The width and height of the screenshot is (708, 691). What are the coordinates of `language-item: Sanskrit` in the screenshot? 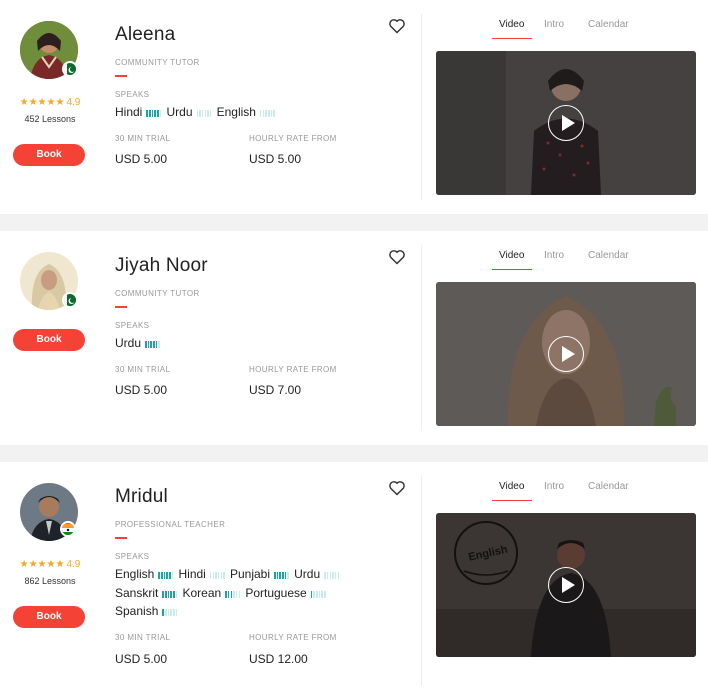 It's located at (146, 593).